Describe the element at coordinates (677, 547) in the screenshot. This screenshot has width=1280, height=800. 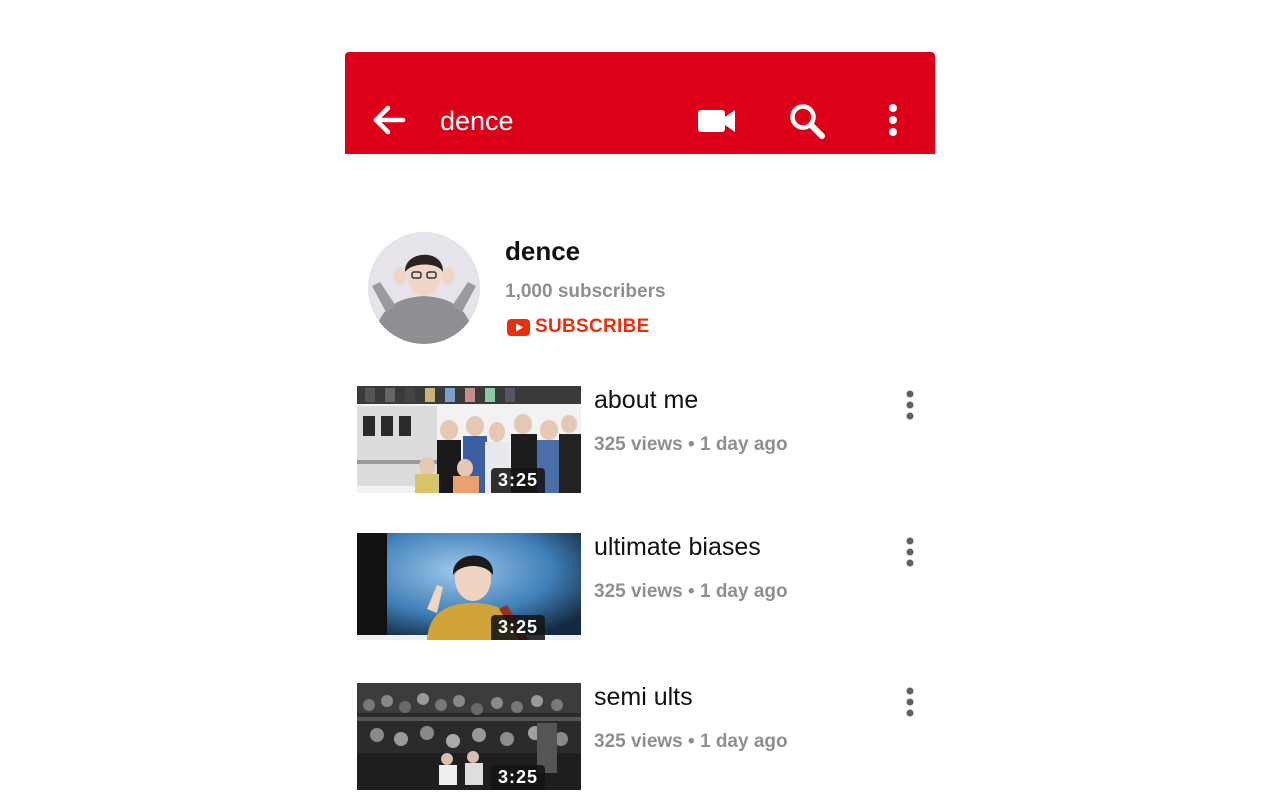
I see `video-title: ultimate biases` at that location.